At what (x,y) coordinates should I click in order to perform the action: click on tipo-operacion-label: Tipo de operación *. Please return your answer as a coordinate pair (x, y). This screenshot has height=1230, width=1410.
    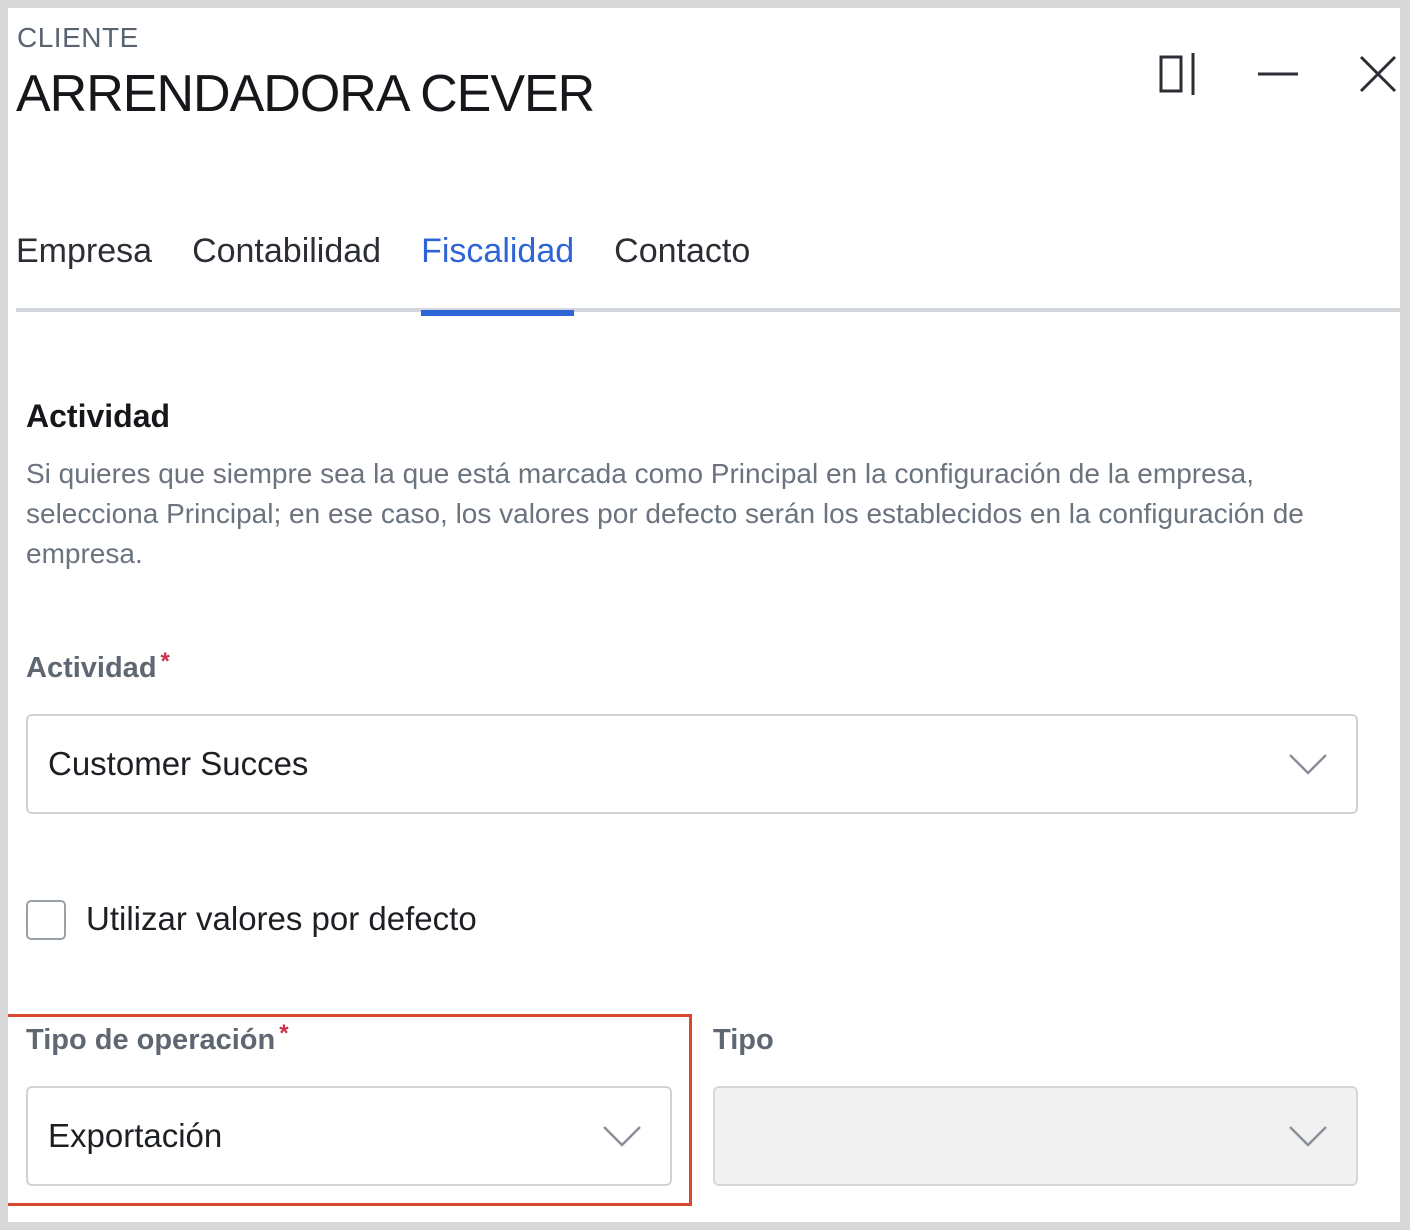
    Looking at the image, I should click on (157, 1038).